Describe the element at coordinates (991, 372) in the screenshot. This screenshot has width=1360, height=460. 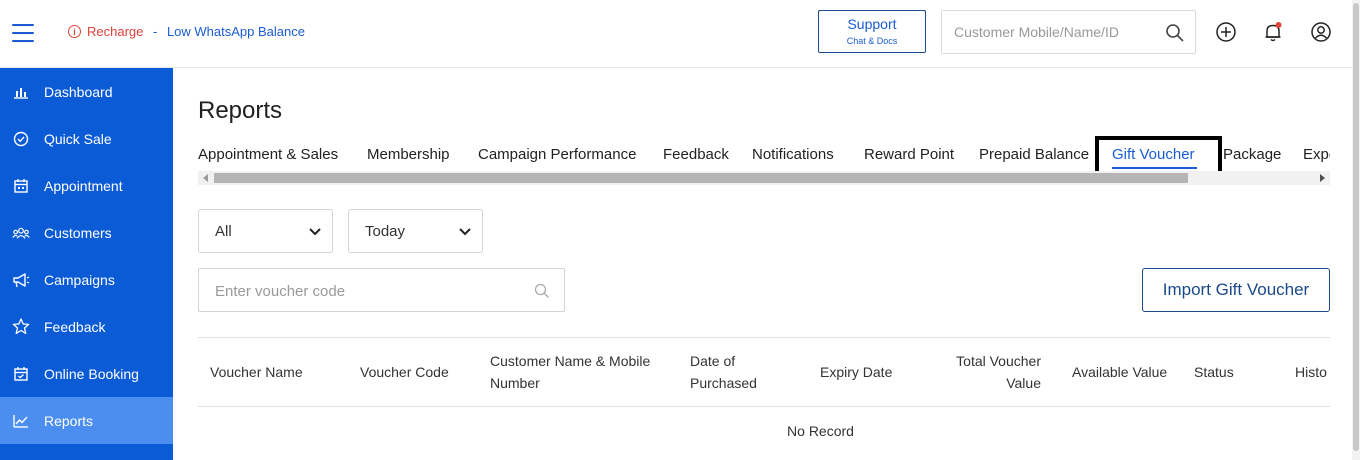
I see `column-header-total-value: Total Voucher Value` at that location.